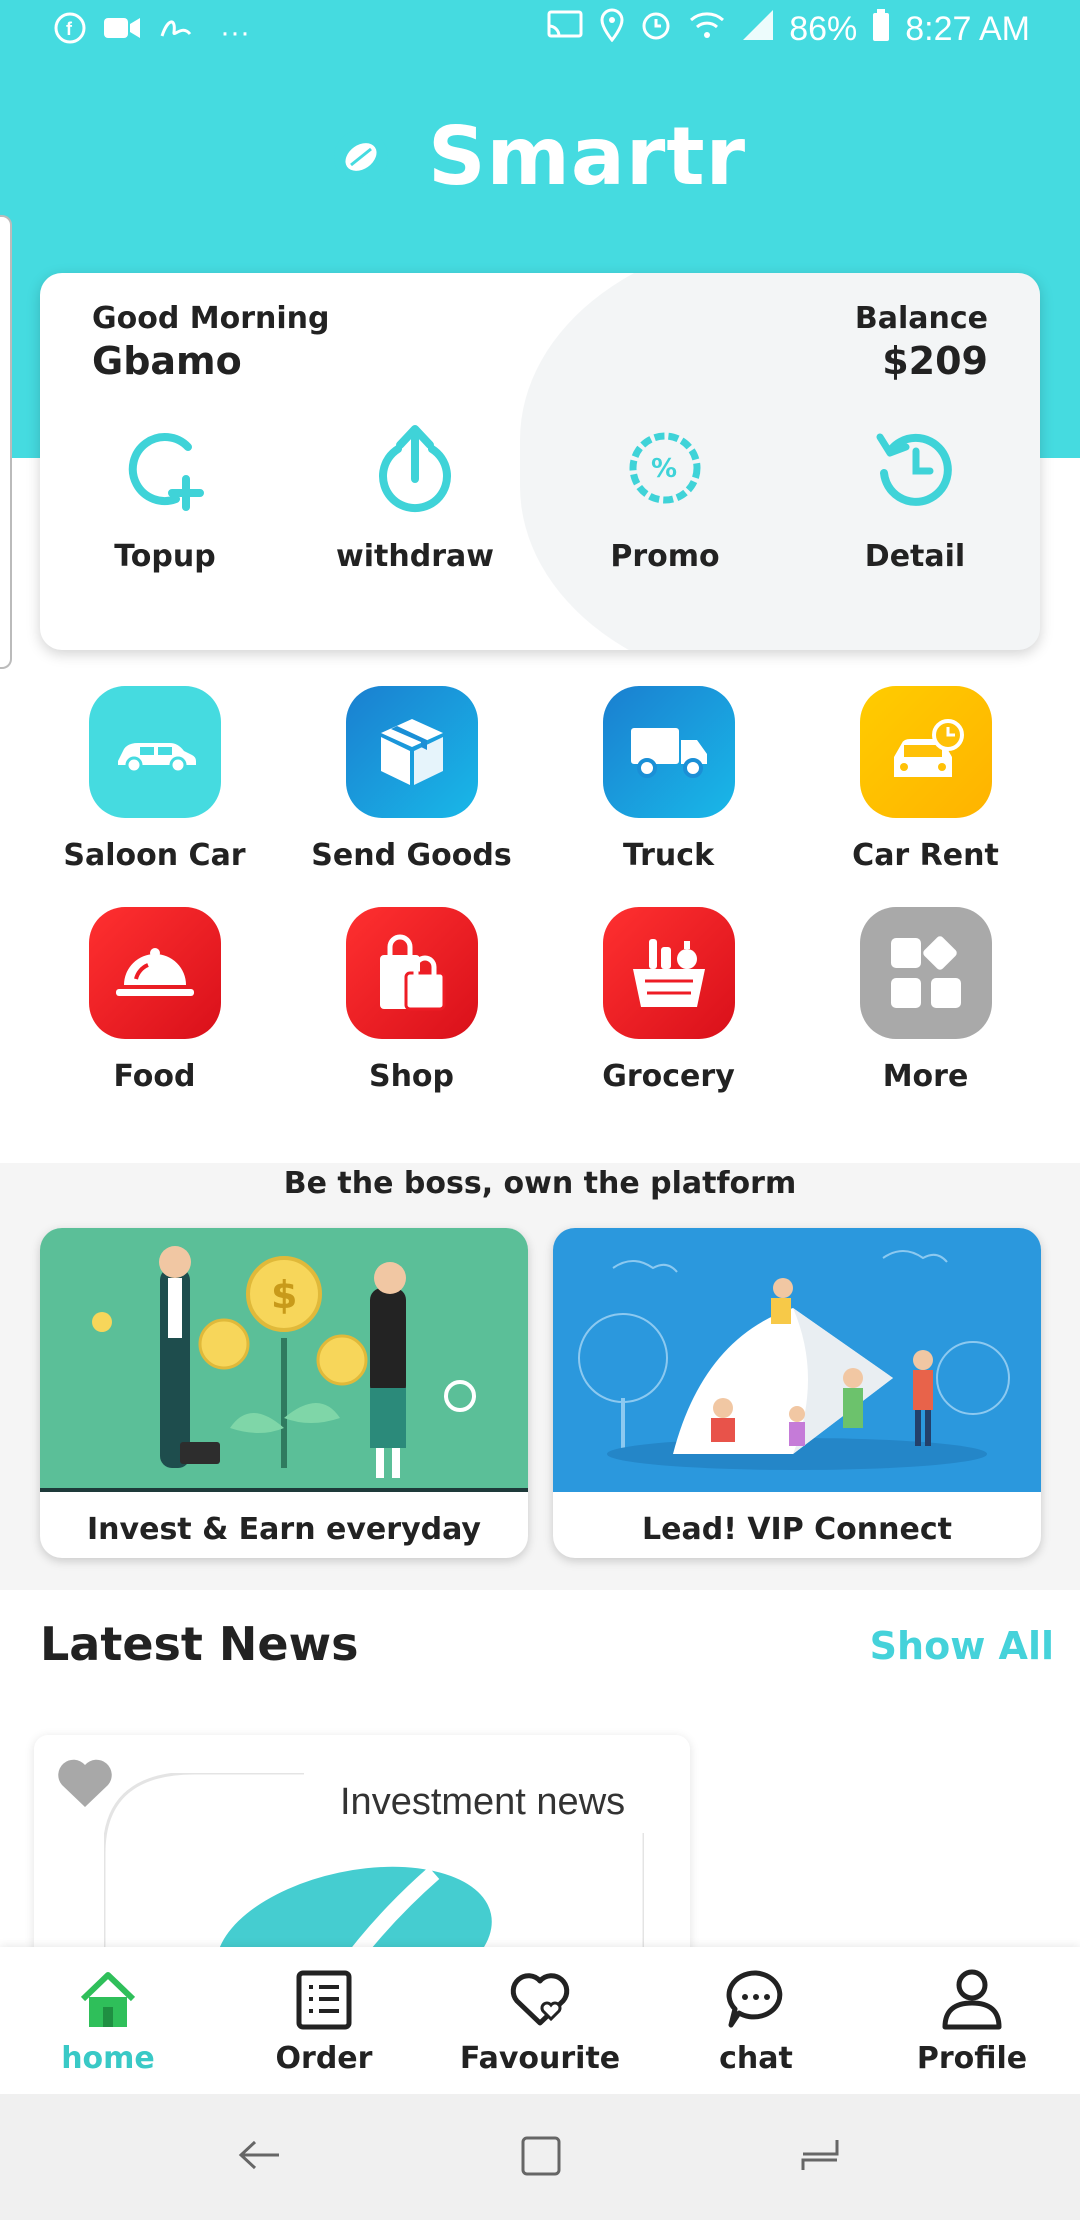  Describe the element at coordinates (668, 752) in the screenshot. I see `truck-icon` at that location.